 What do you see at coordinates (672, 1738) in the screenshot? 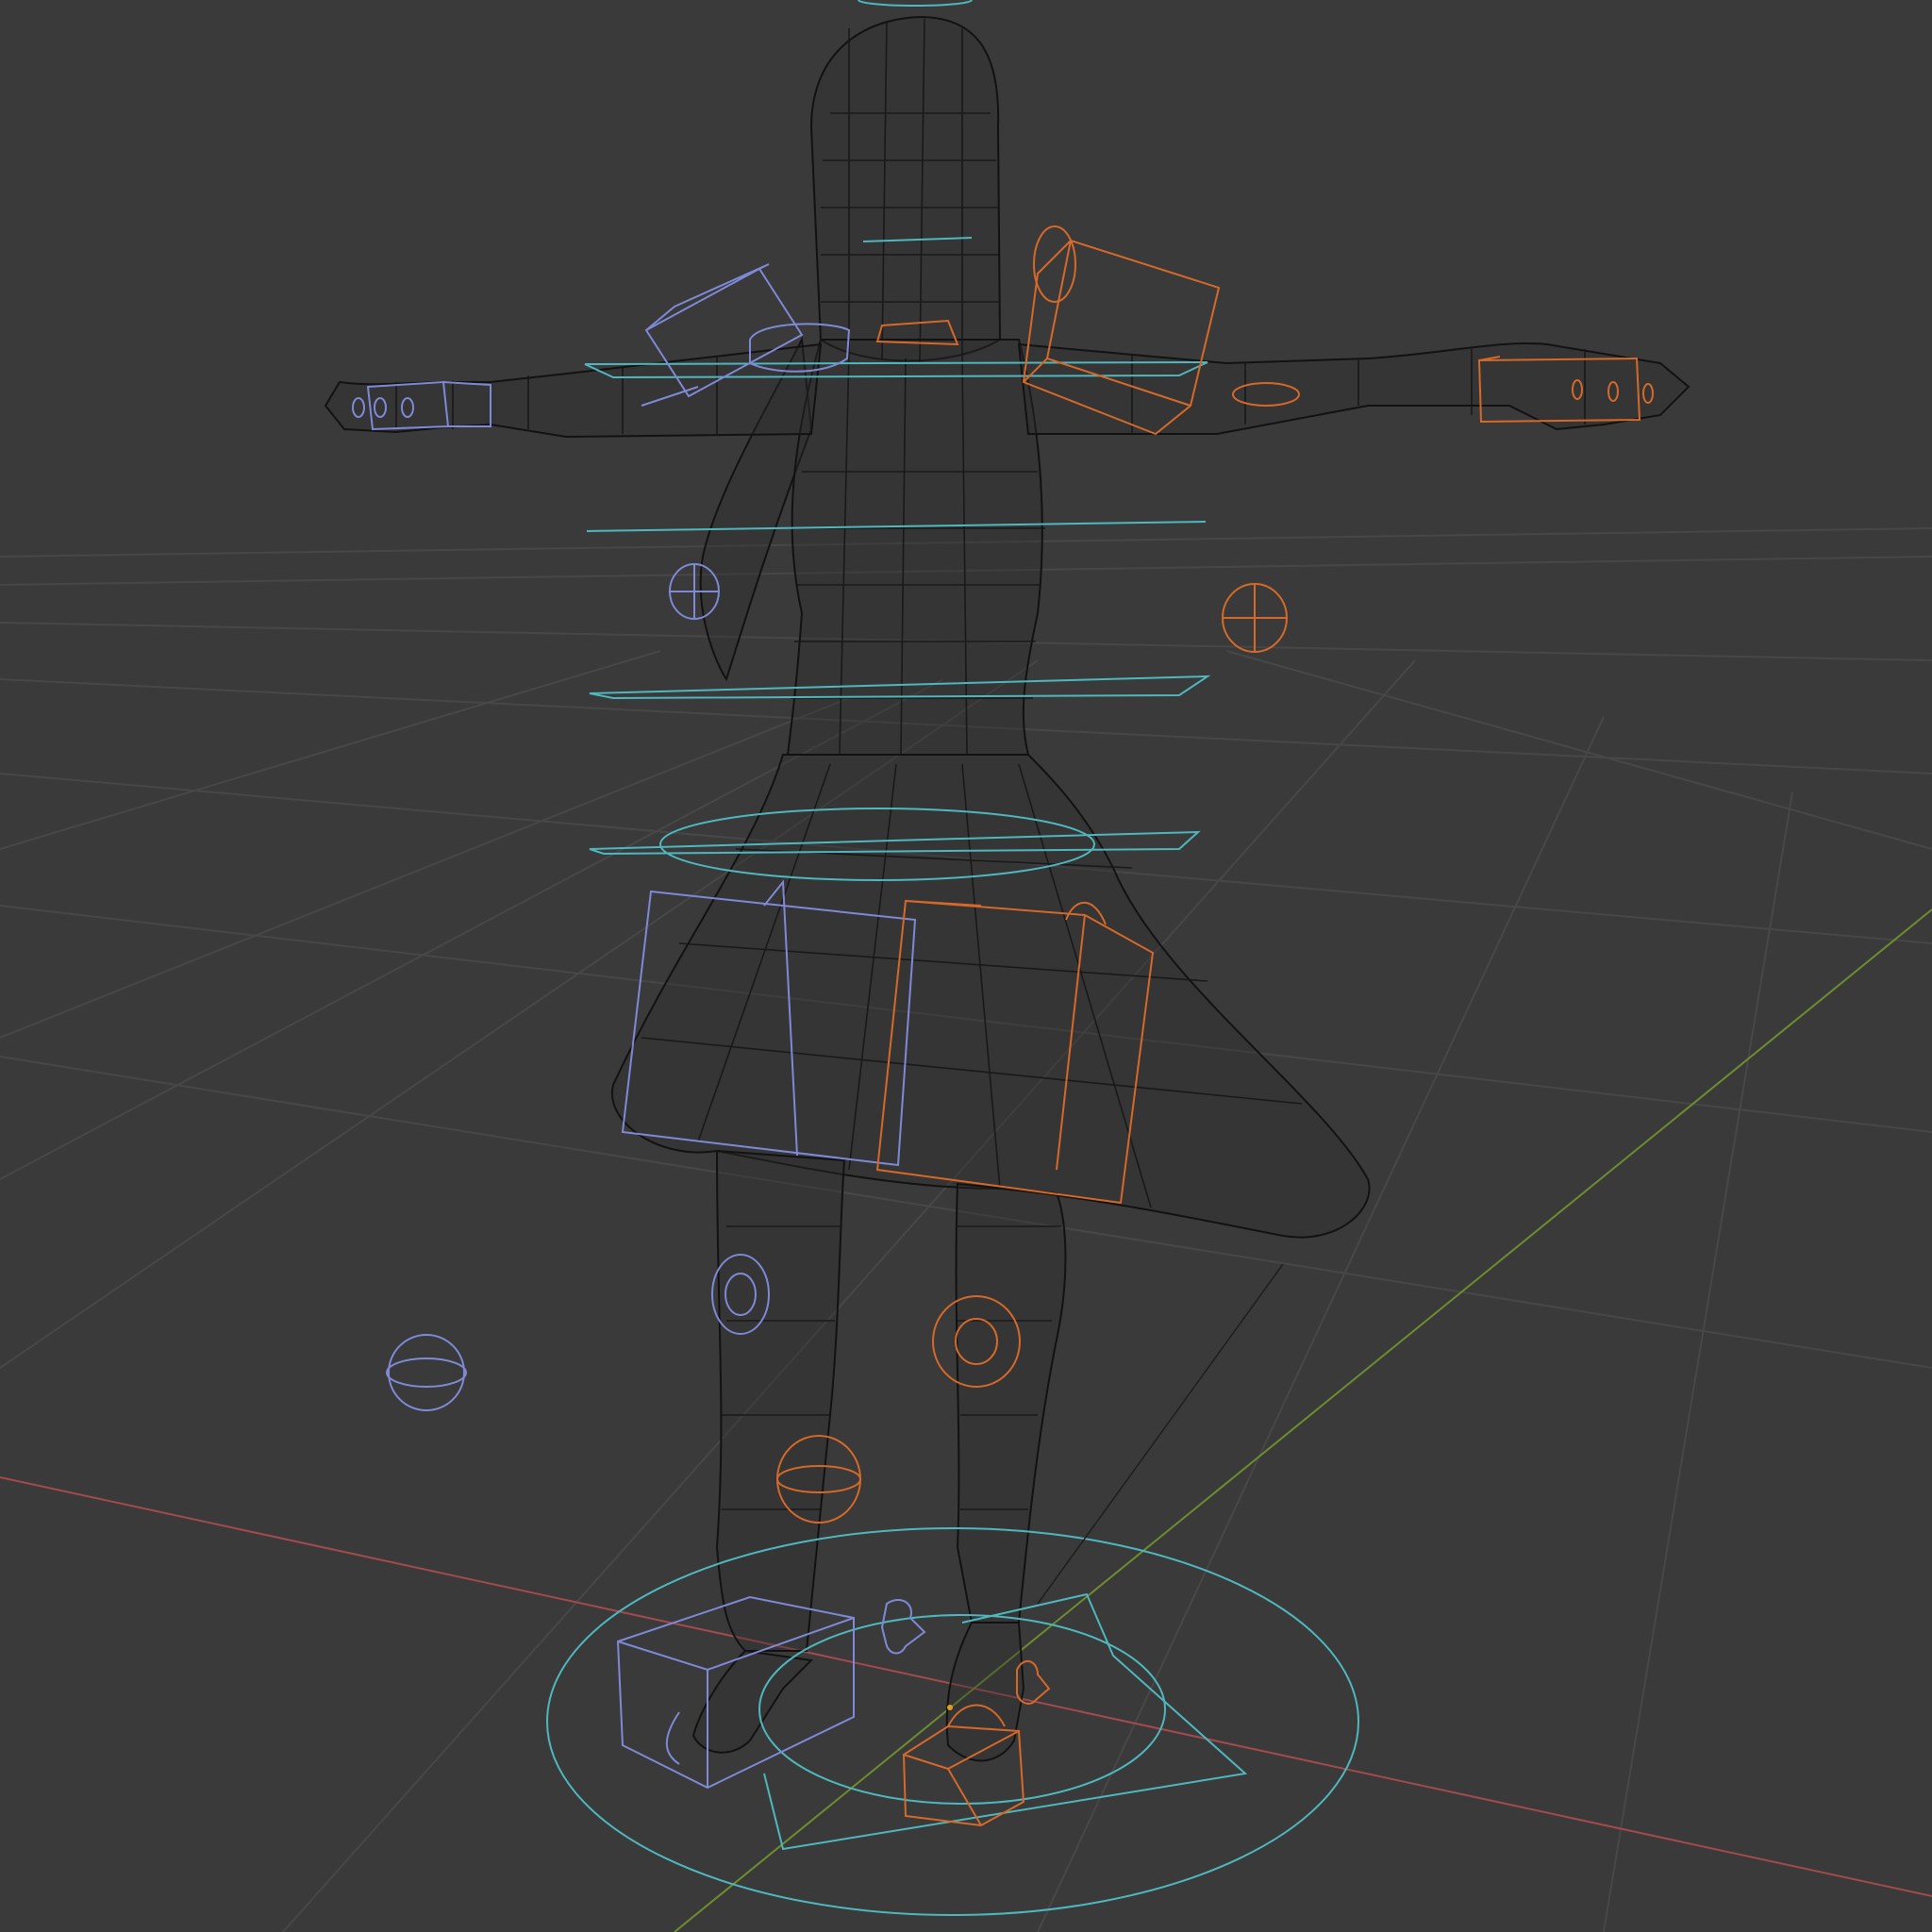
I see `left-toe-control` at bounding box center [672, 1738].